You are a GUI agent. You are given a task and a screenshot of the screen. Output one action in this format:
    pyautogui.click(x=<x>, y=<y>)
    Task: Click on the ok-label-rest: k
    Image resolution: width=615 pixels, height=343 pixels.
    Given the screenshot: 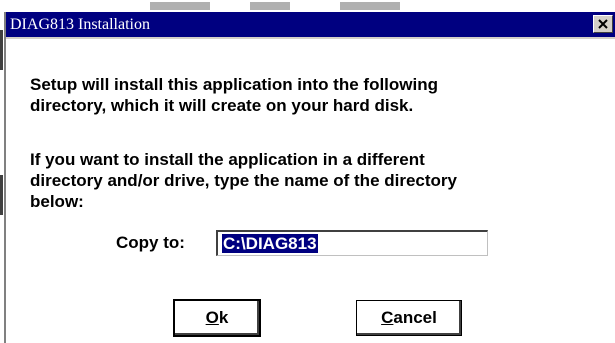 What is the action you would take?
    pyautogui.click(x=223, y=317)
    